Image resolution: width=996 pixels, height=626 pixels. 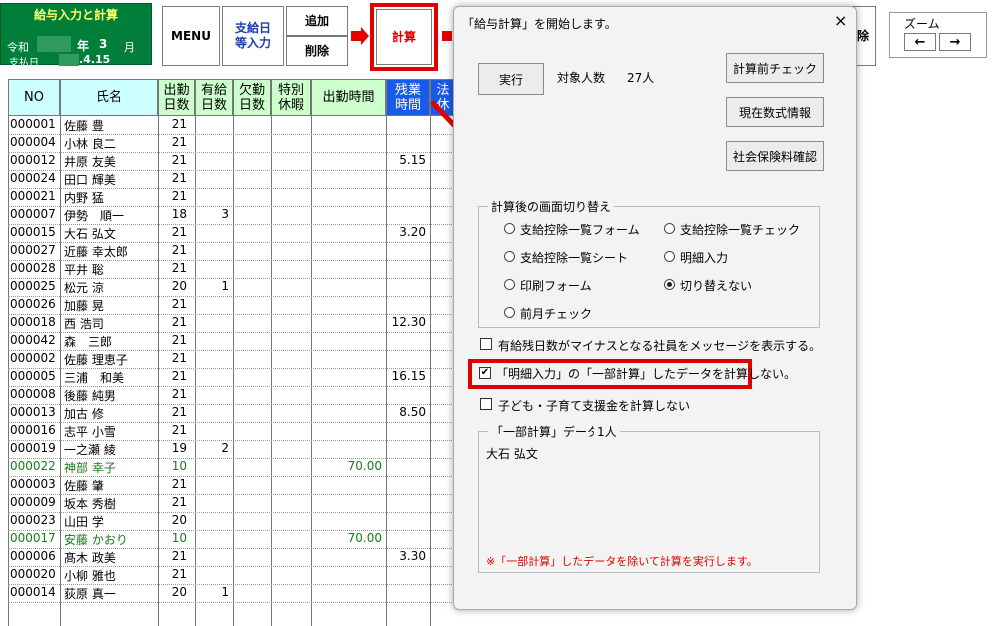 What do you see at coordinates (33, 520) in the screenshot?
I see `row-no: 000023` at bounding box center [33, 520].